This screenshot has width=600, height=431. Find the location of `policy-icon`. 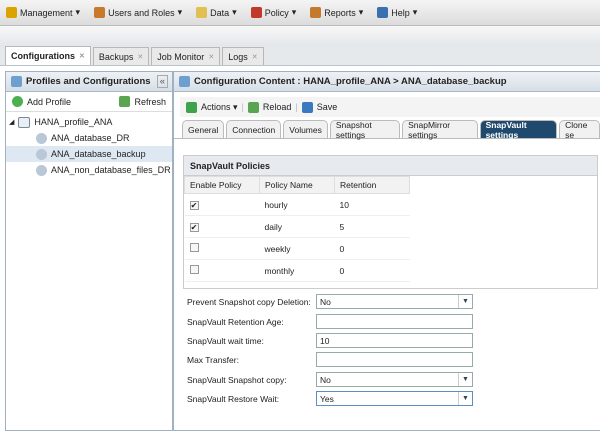

policy-icon is located at coordinates (256, 12).